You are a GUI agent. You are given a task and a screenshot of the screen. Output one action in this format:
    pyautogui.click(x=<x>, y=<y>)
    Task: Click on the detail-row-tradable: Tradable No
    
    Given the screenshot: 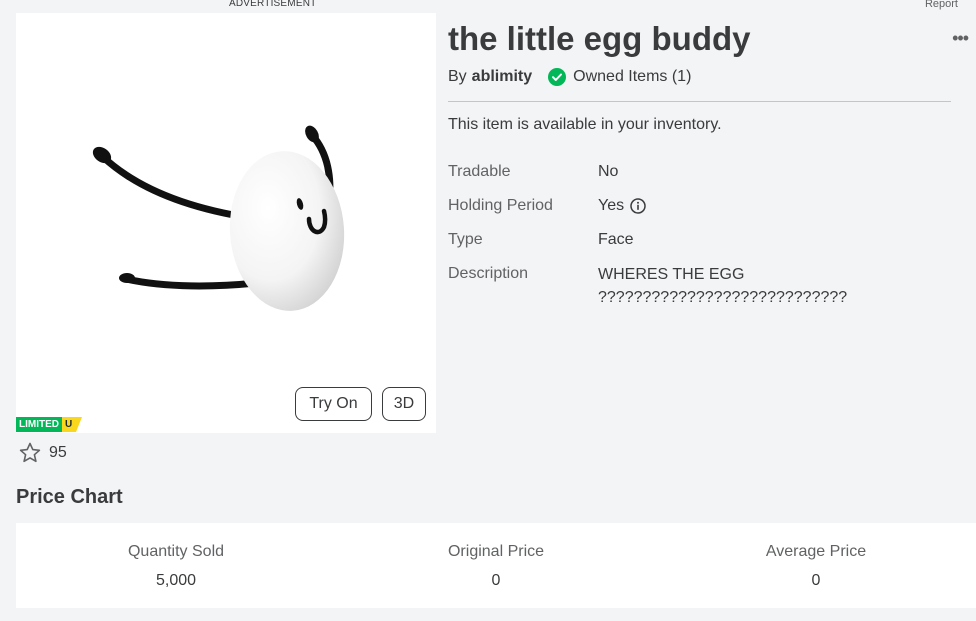 What is the action you would take?
    pyautogui.click(x=703, y=172)
    